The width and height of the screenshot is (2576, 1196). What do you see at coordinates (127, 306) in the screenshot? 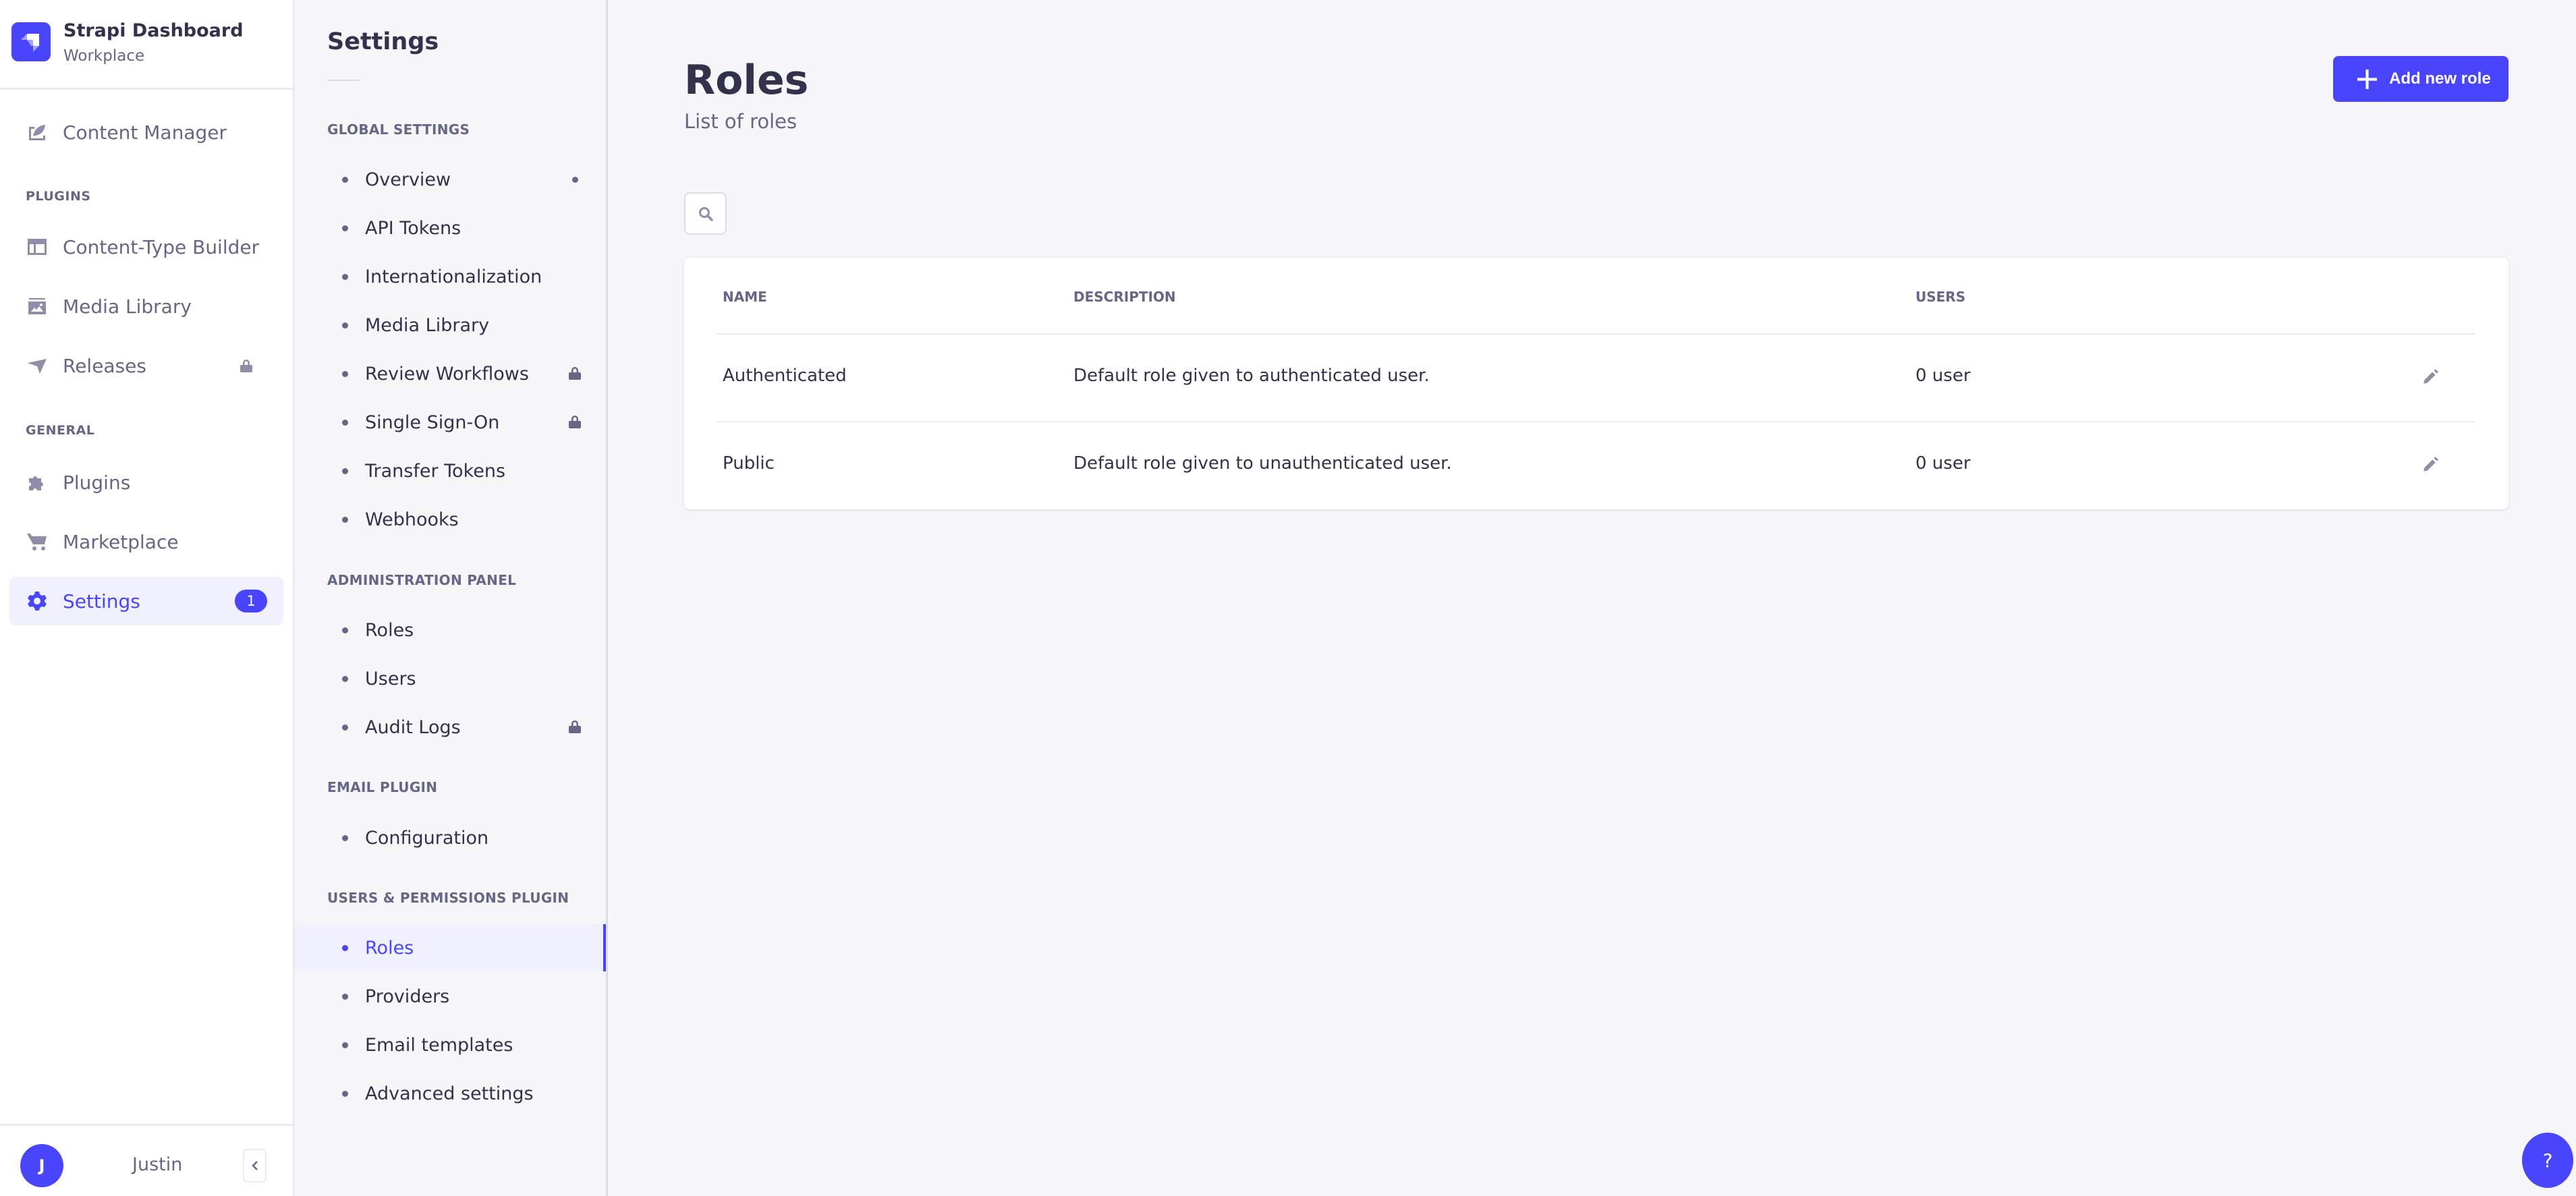
I see `nav-label: Media Library` at bounding box center [127, 306].